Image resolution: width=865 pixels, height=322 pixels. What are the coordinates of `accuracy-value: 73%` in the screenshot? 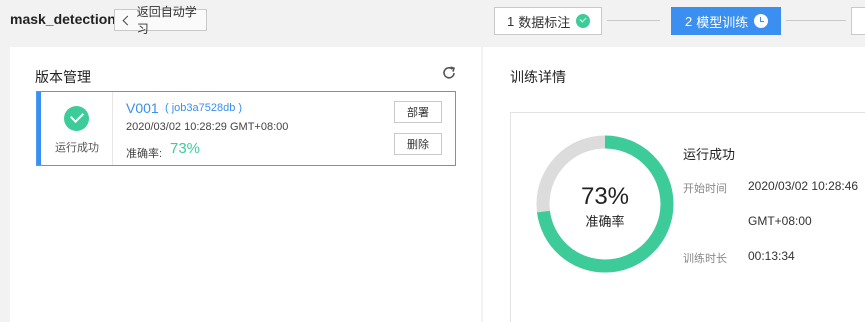 It's located at (185, 148).